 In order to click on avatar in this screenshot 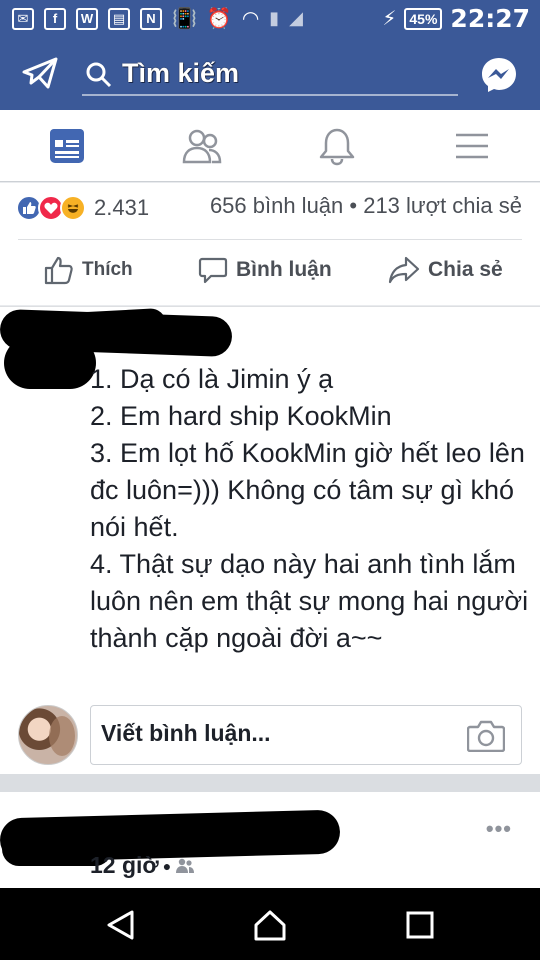, I will do `click(48, 735)`.